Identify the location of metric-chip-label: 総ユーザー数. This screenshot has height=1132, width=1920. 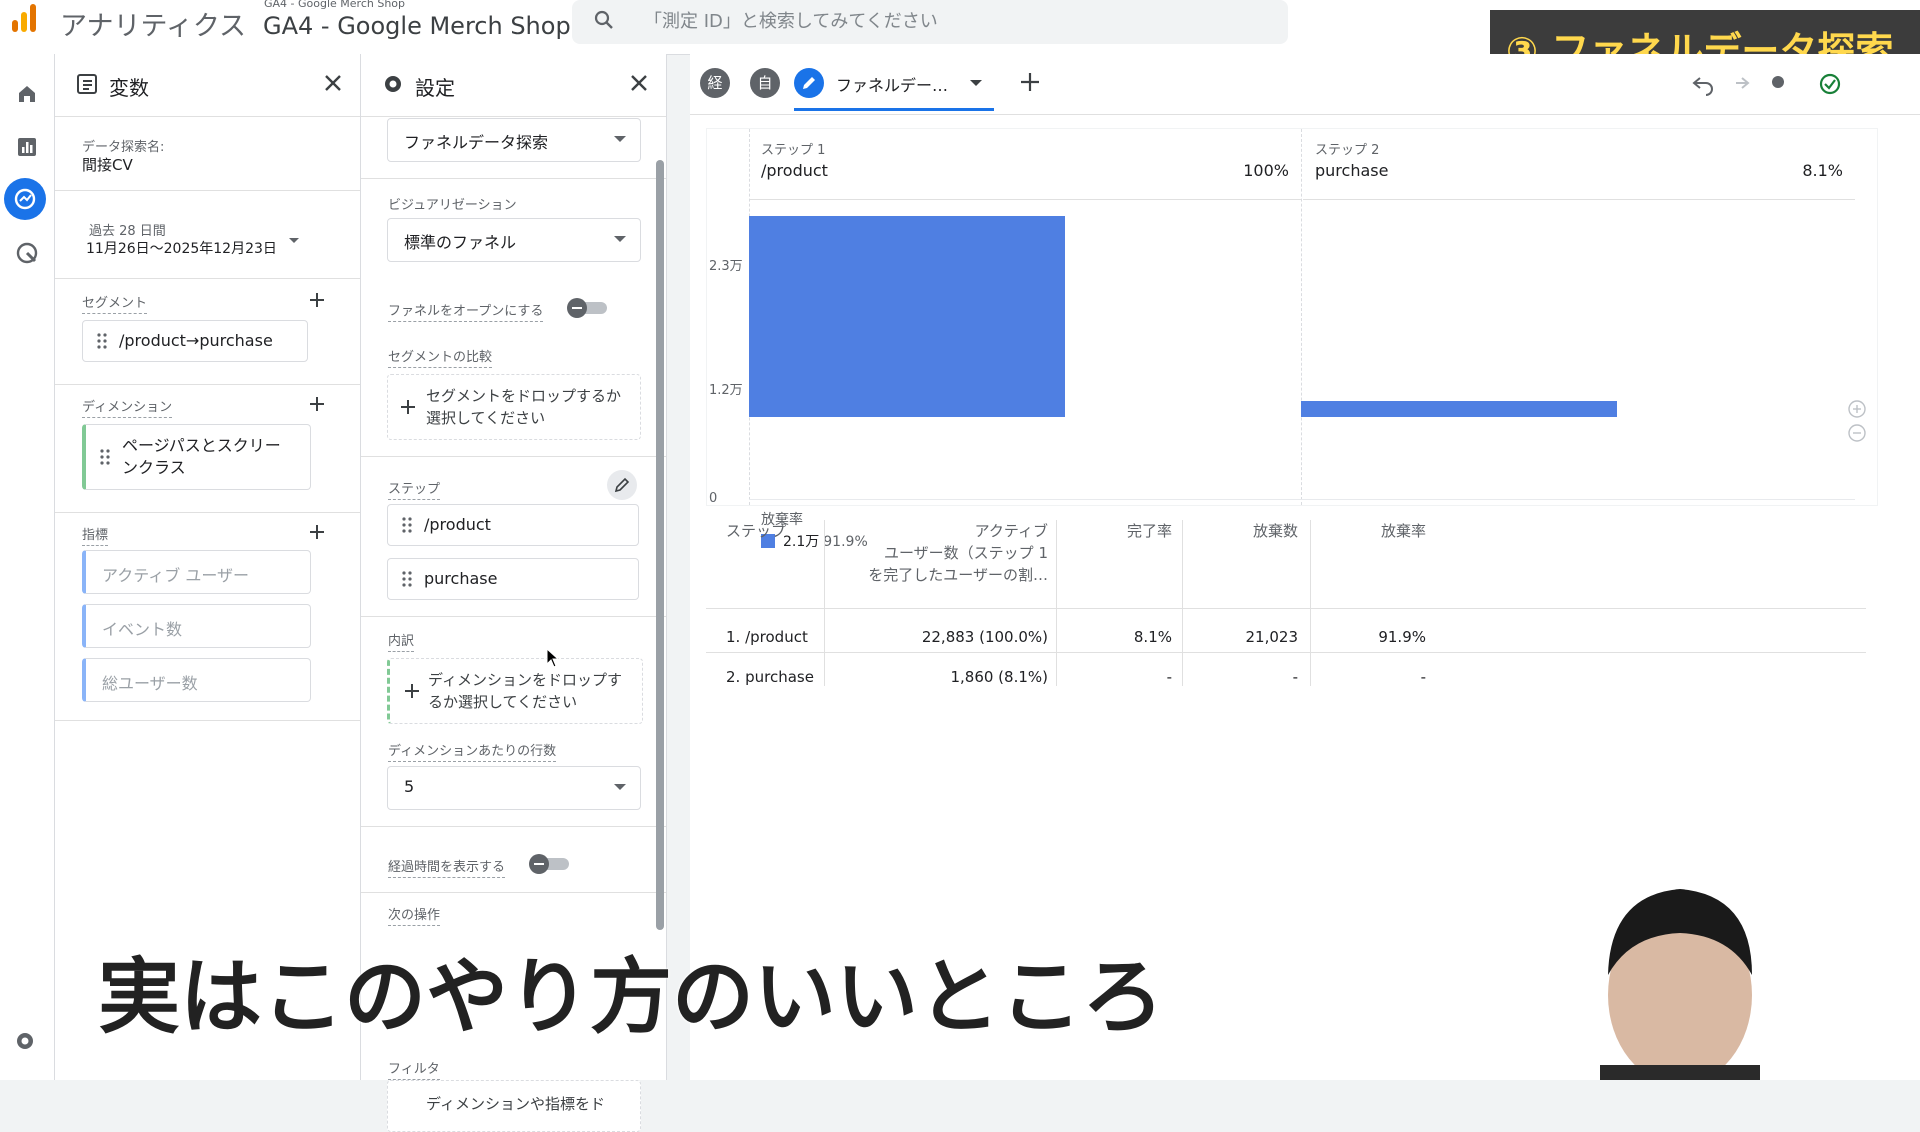
(150, 683).